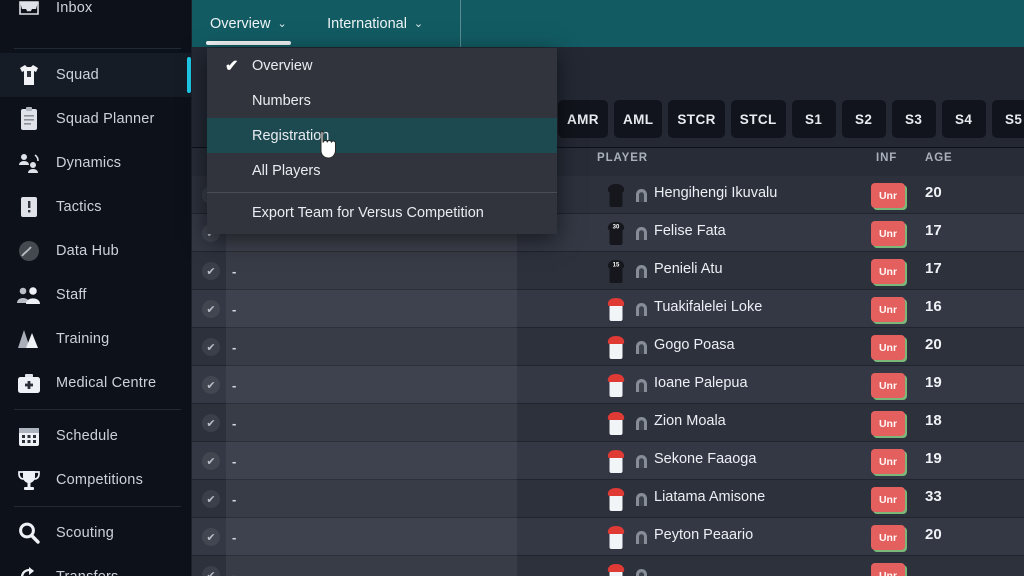  I want to click on menu-item-registration: Registration, so click(382, 135).